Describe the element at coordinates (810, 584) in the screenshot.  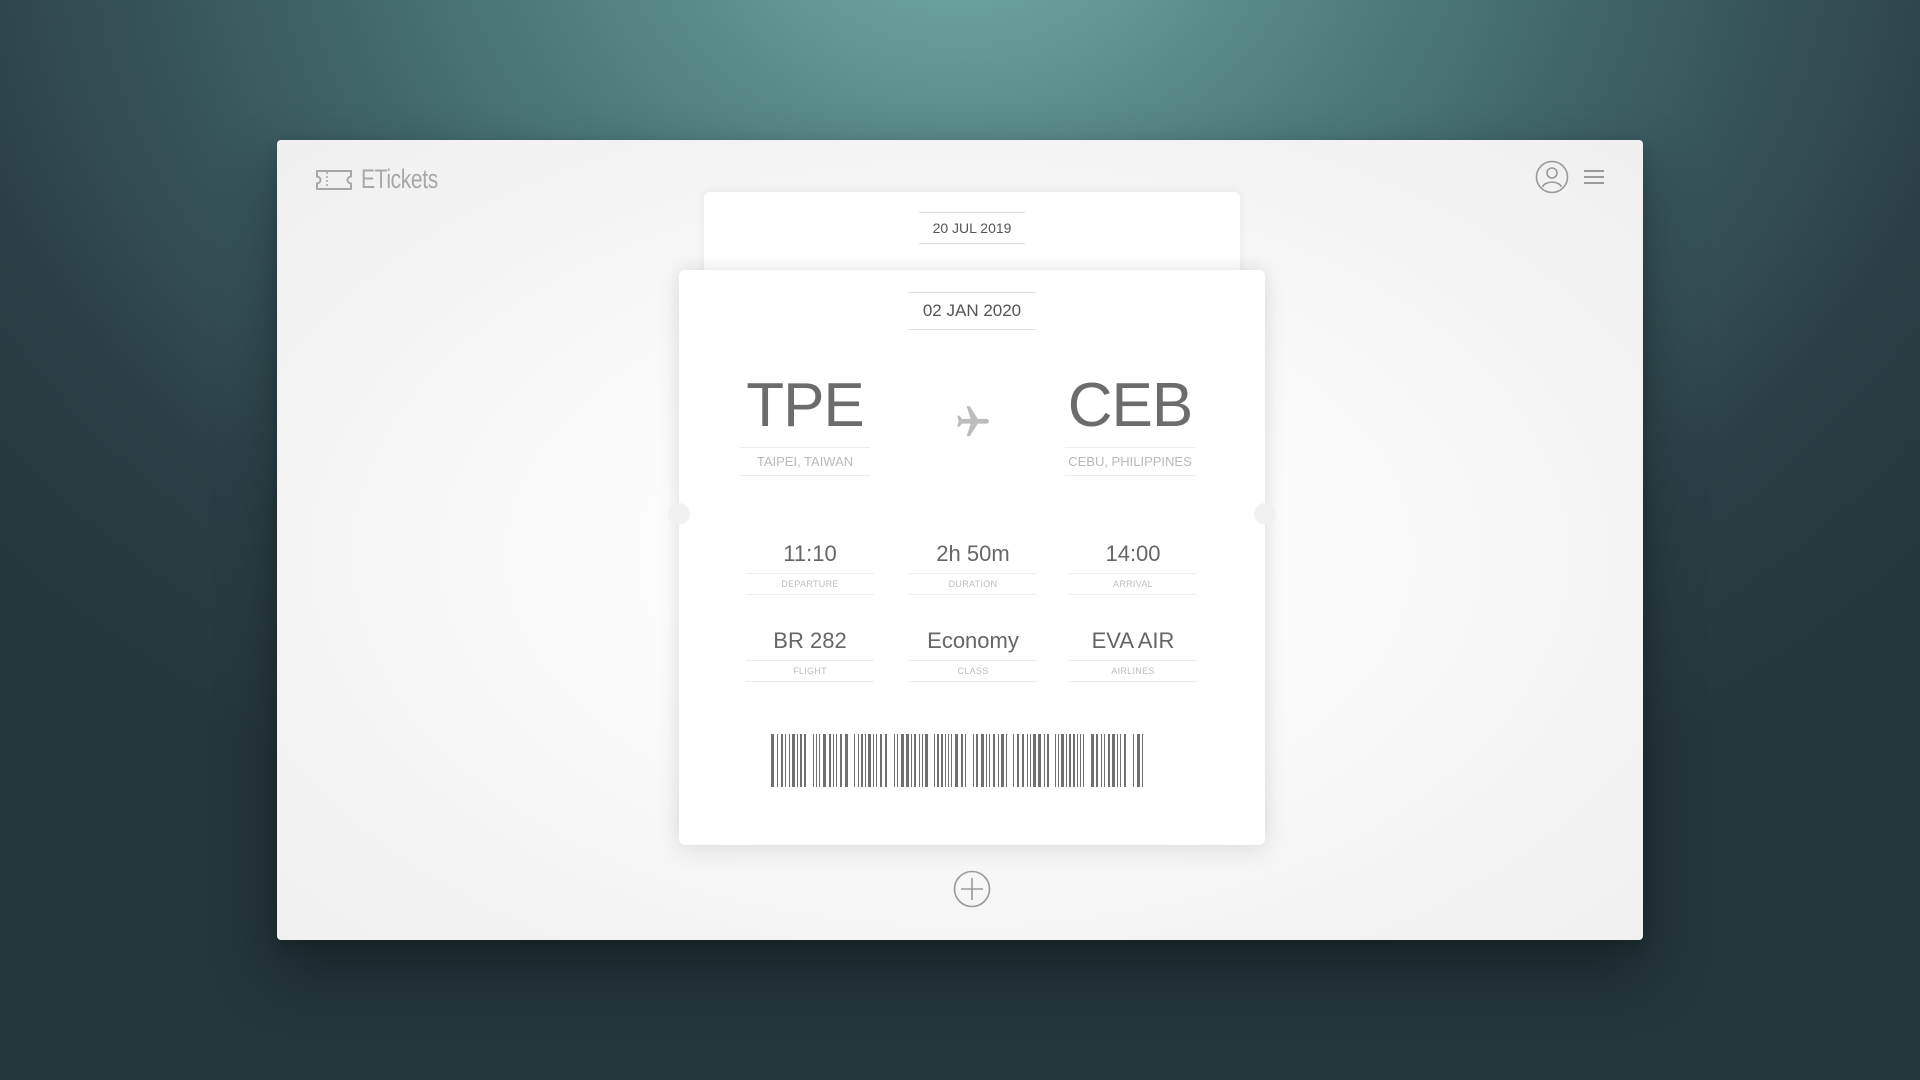
I see `departure-label: DEPARTURE` at that location.